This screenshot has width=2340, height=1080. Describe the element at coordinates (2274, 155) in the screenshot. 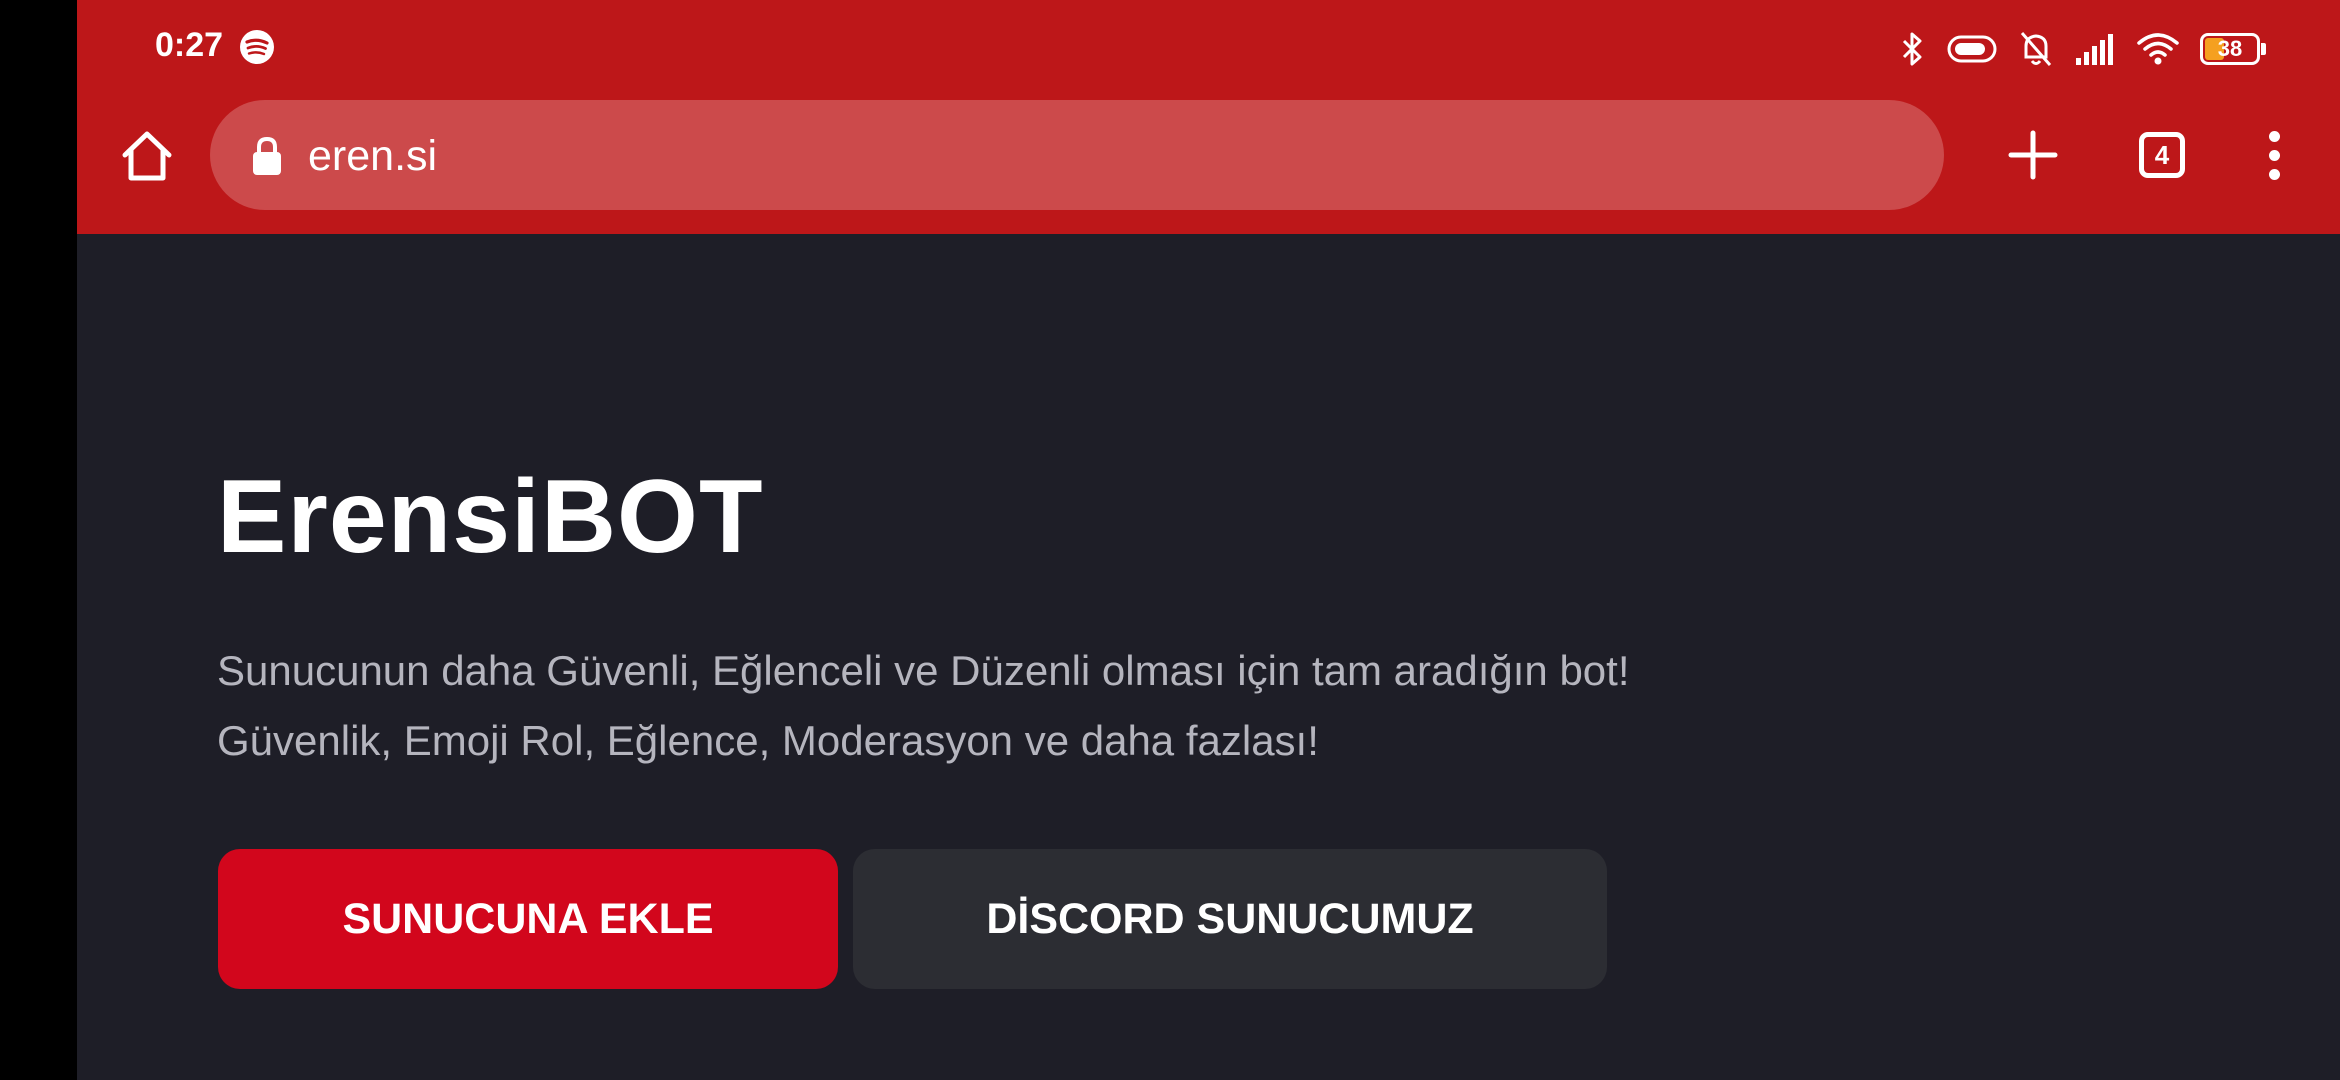

I see `more-vert-icon` at that location.